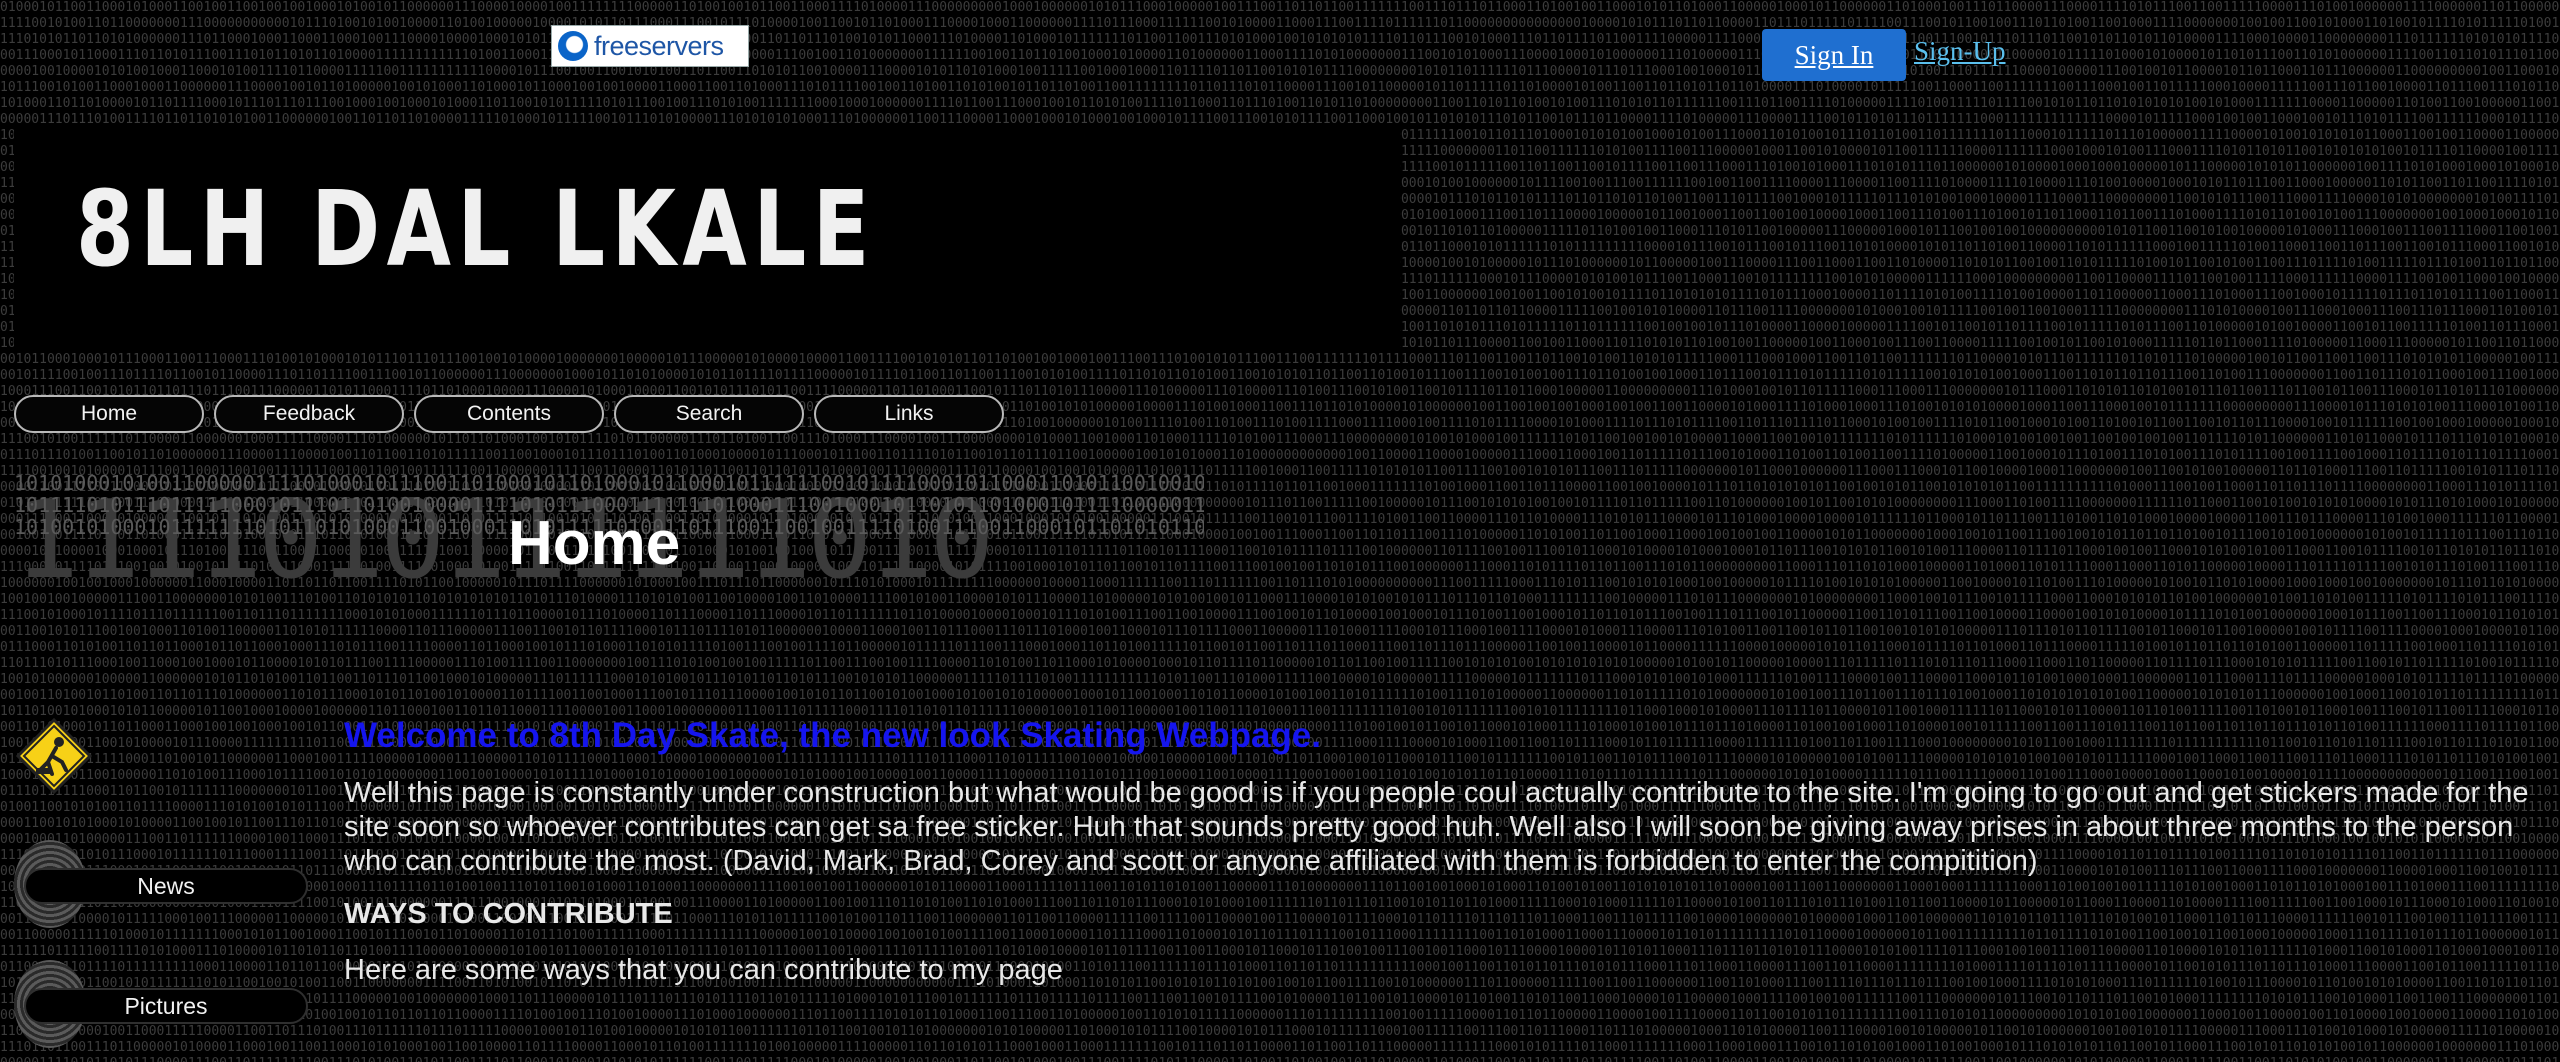  Describe the element at coordinates (573, 46) in the screenshot. I see `freeservers-logo-icon` at that location.